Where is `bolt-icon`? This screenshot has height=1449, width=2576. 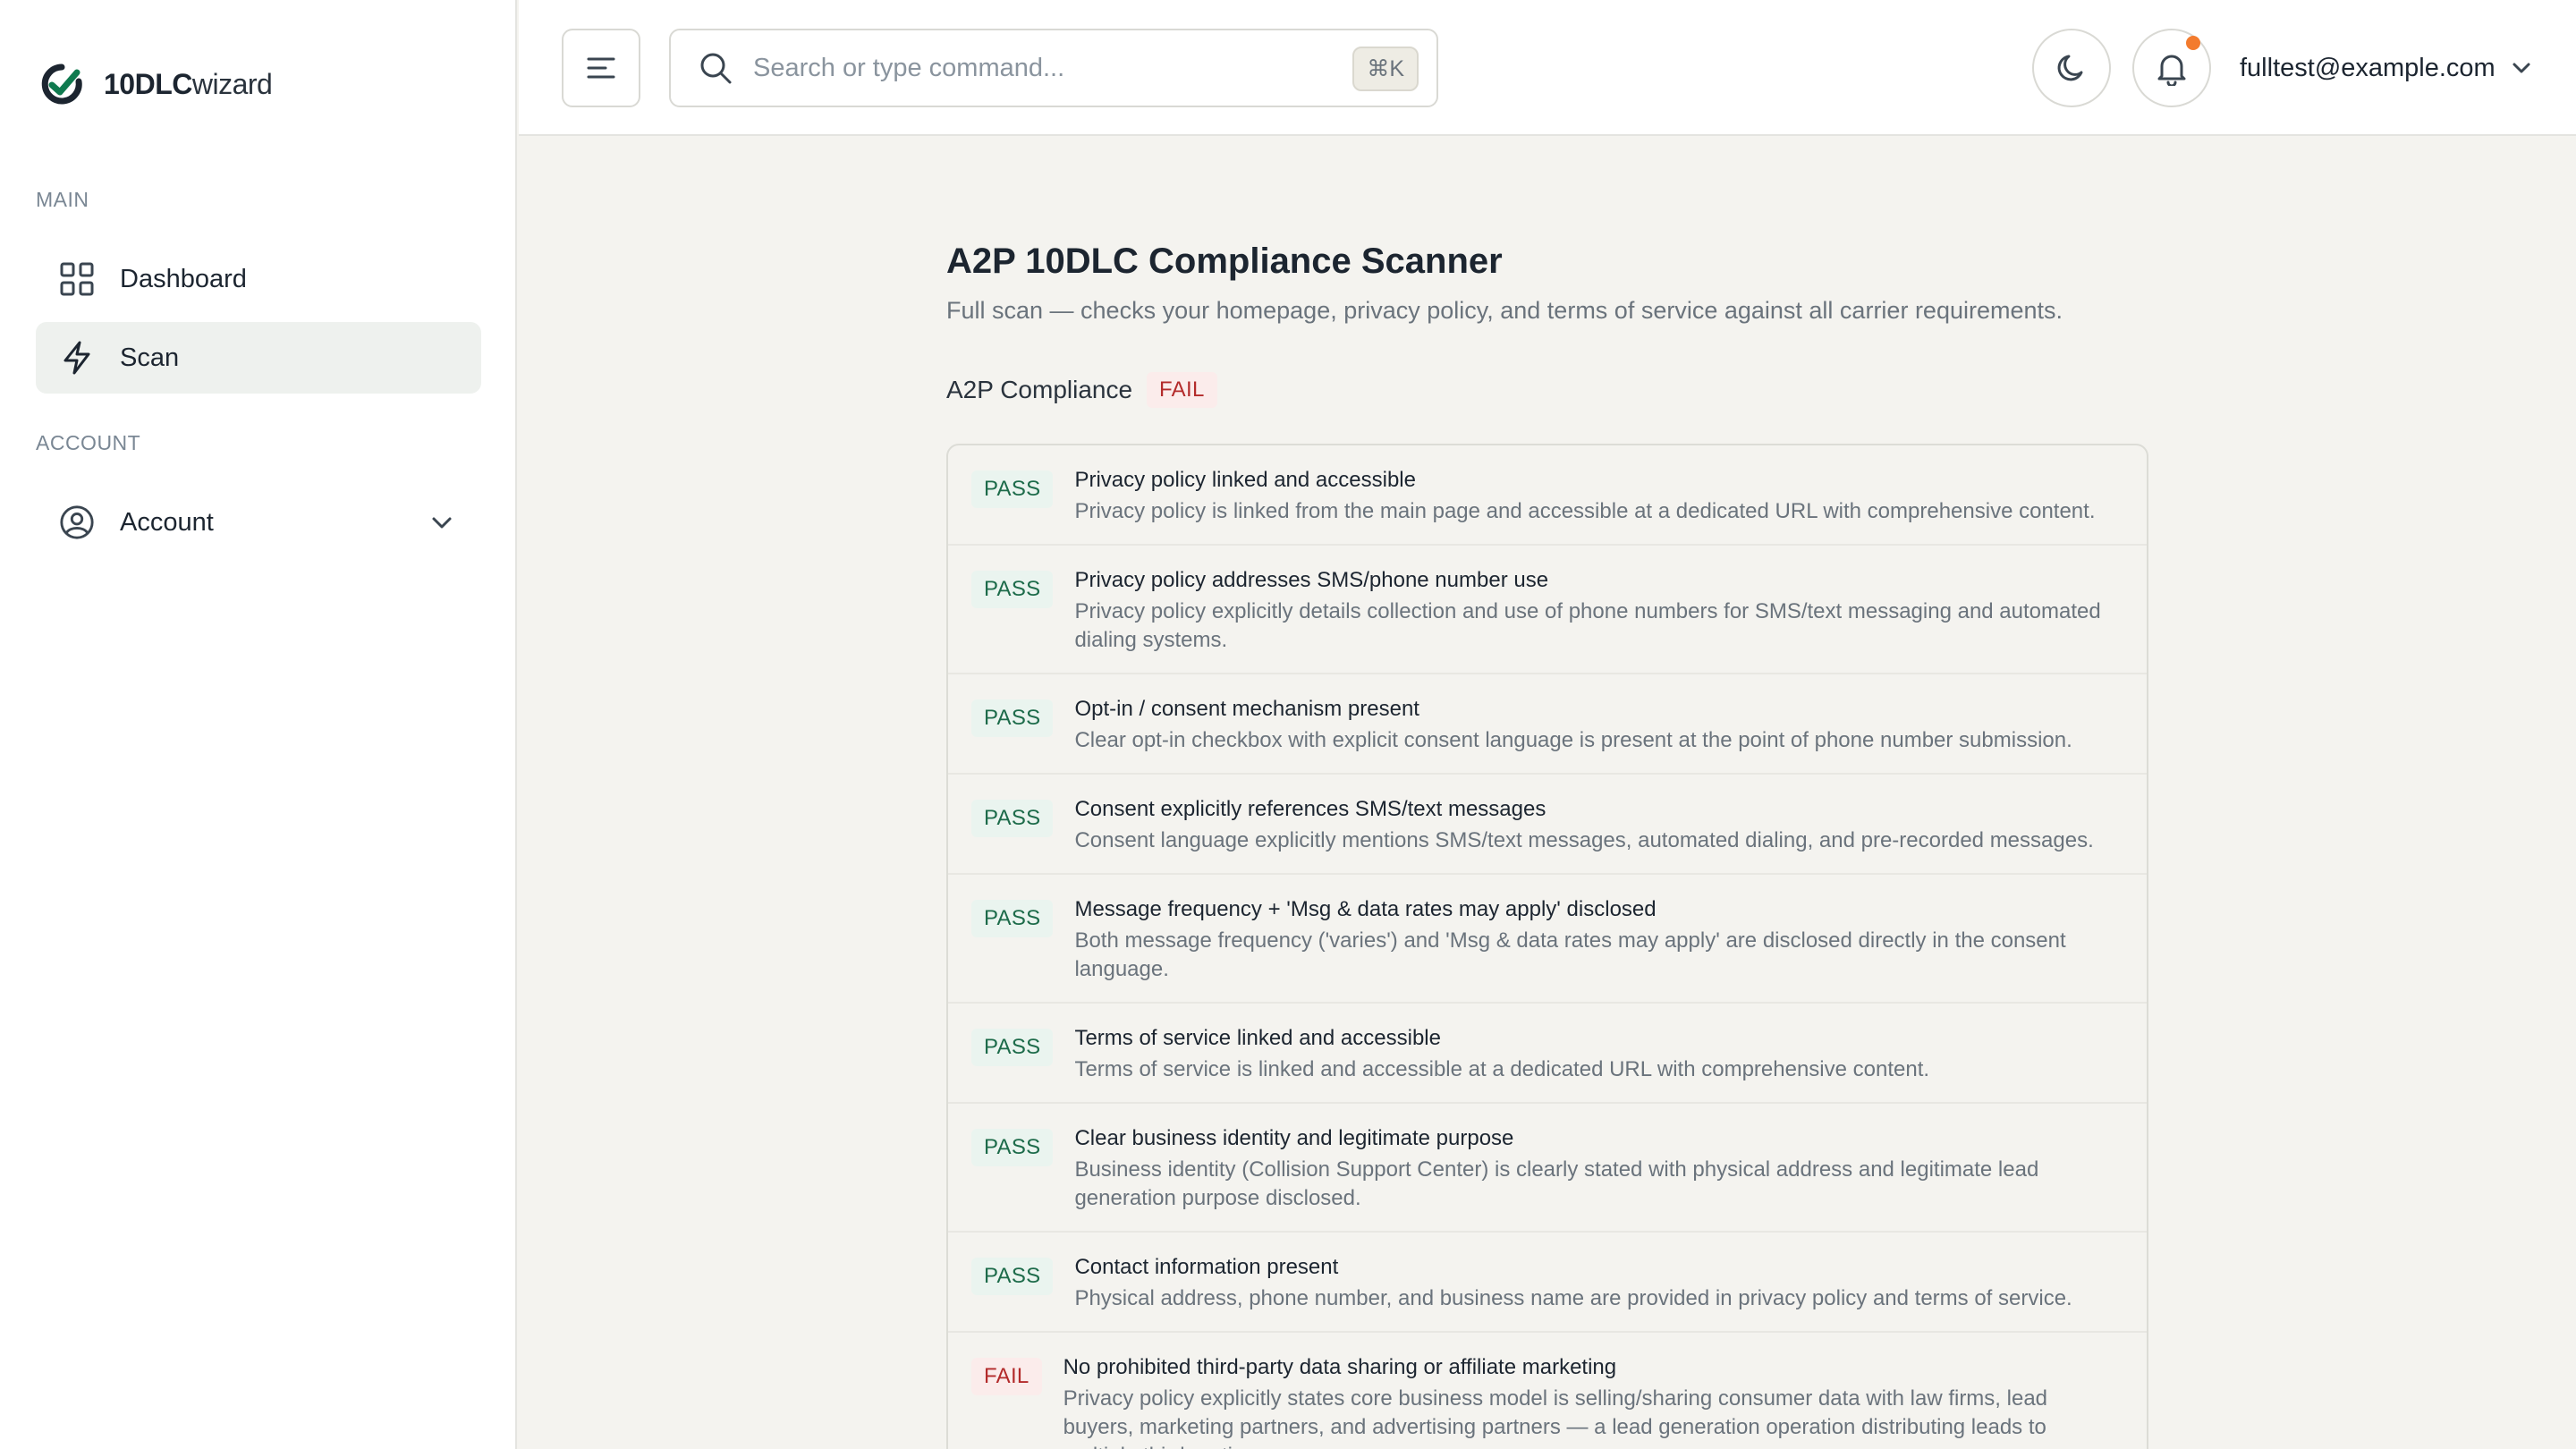
bolt-icon is located at coordinates (77, 358).